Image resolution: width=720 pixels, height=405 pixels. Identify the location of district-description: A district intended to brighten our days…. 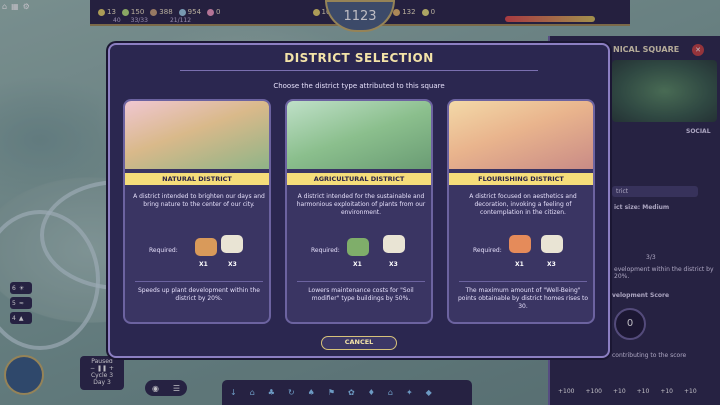
(199, 200).